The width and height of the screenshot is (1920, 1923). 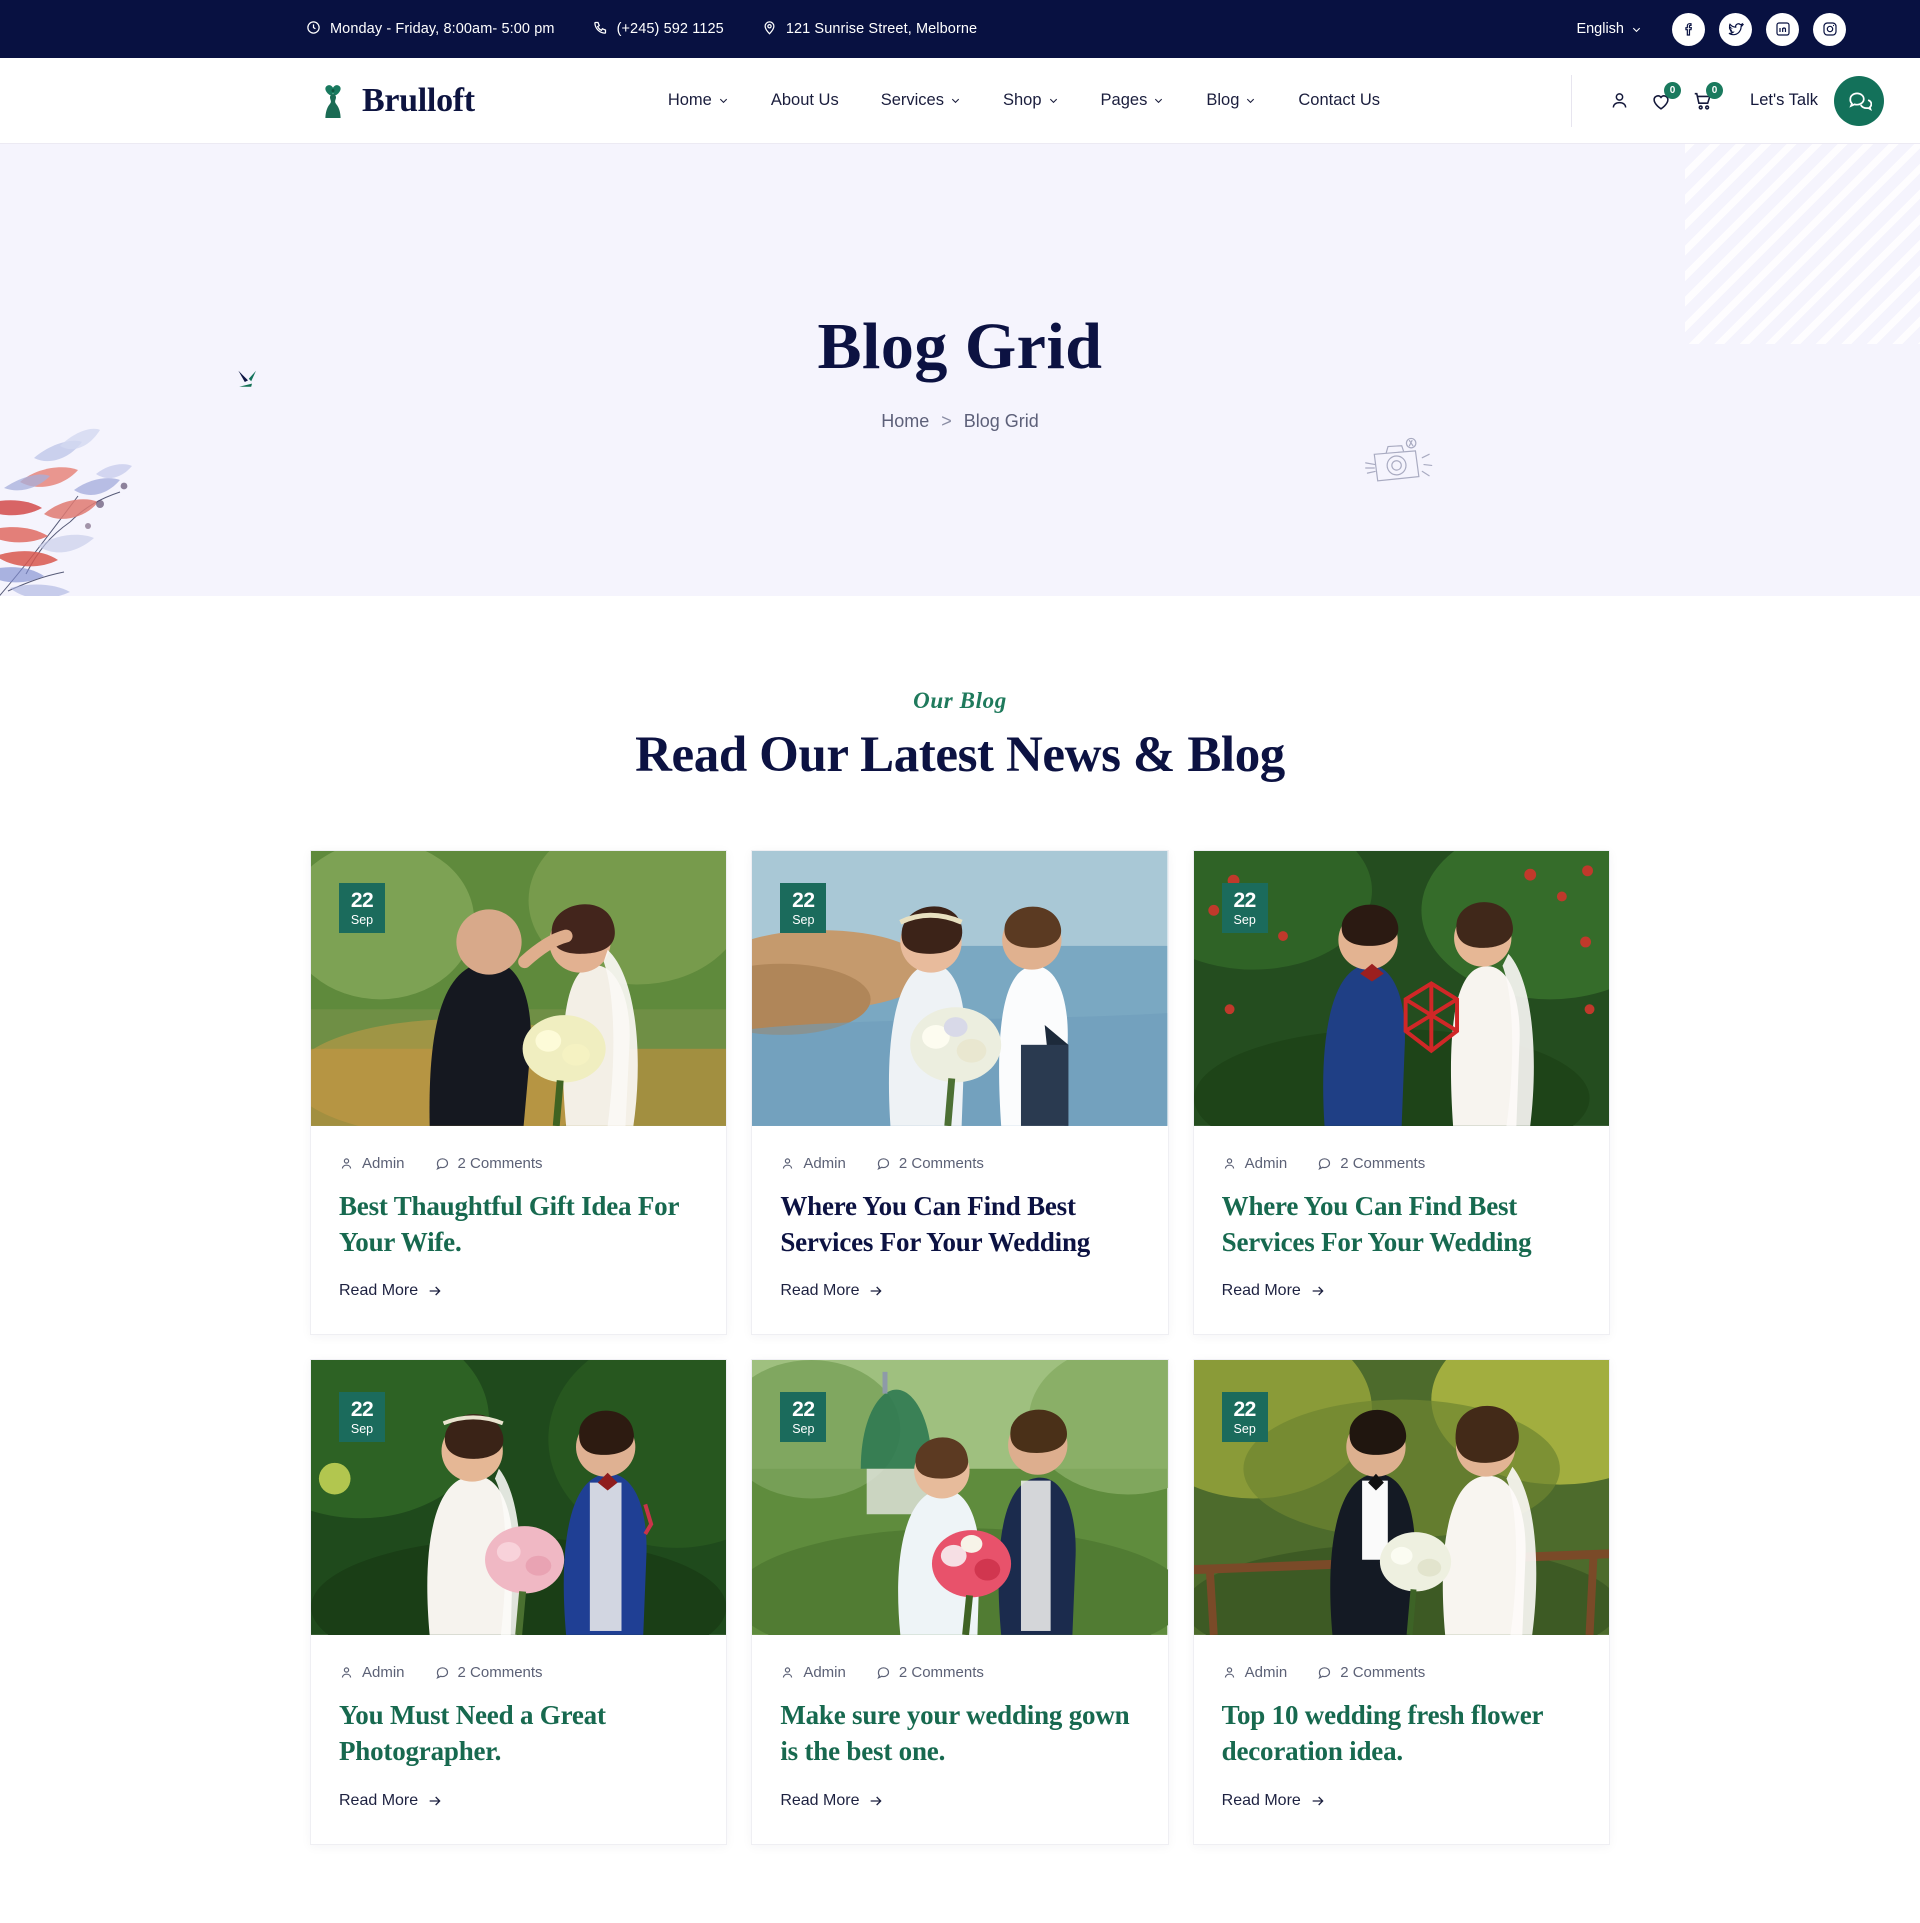 I want to click on social-link-linkedin, so click(x=1782, y=29).